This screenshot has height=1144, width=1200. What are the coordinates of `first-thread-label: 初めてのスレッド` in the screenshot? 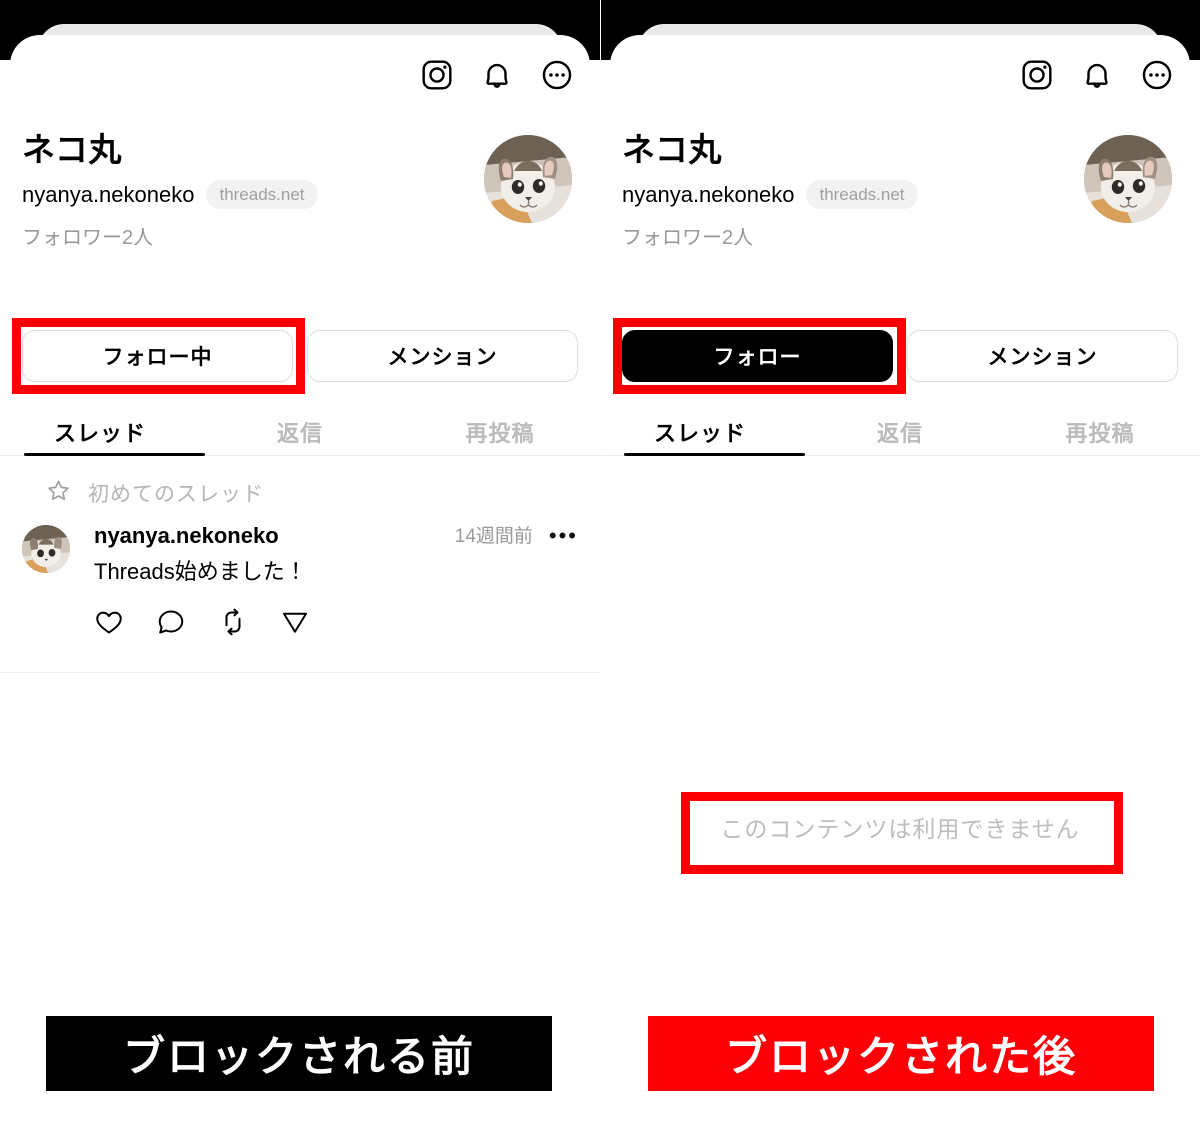 It's located at (176, 494).